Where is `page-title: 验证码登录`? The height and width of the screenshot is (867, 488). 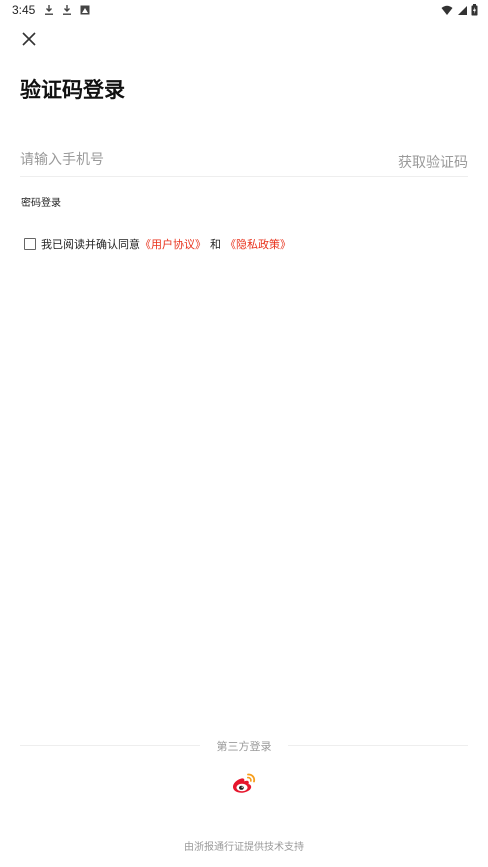 page-title: 验证码登录 is located at coordinates (72, 90).